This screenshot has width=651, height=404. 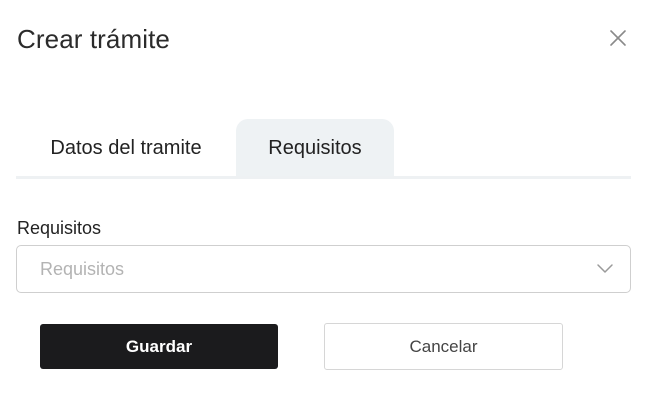 I want to click on close-button, so click(x=618, y=38).